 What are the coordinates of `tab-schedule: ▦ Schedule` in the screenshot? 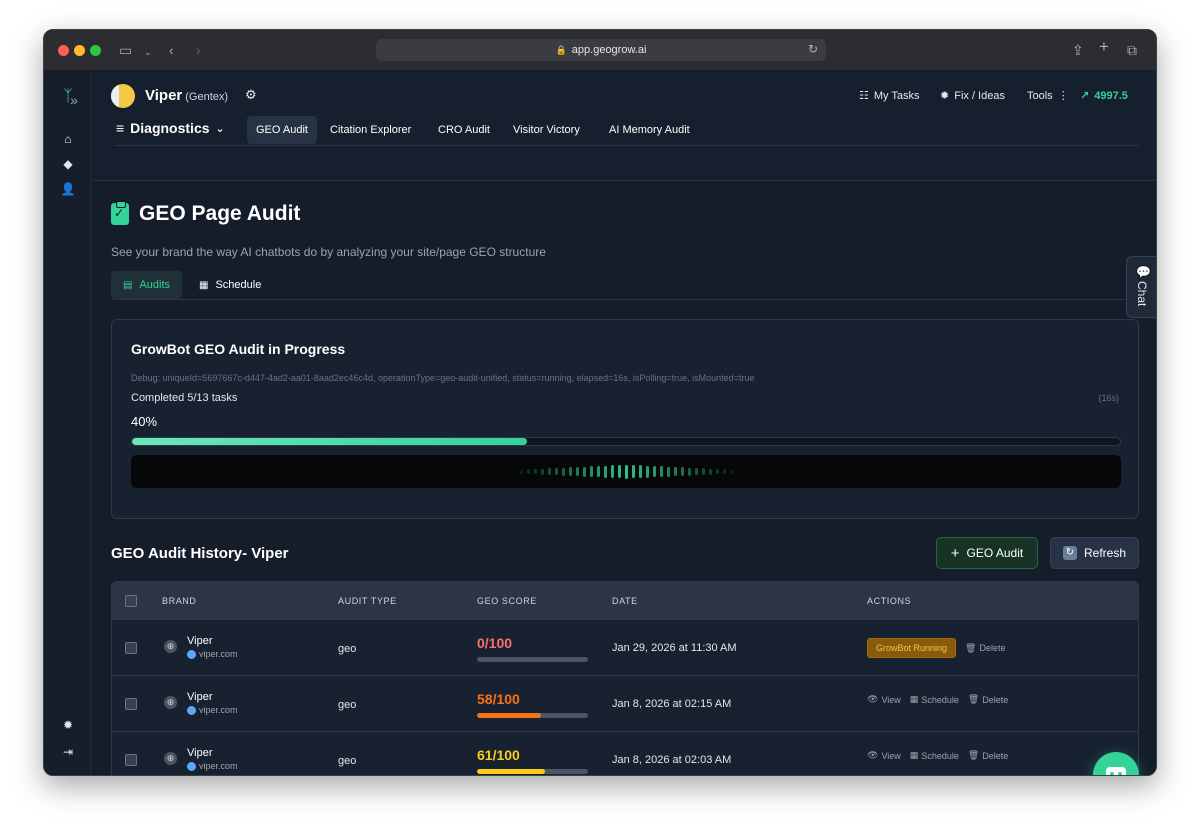 It's located at (230, 285).